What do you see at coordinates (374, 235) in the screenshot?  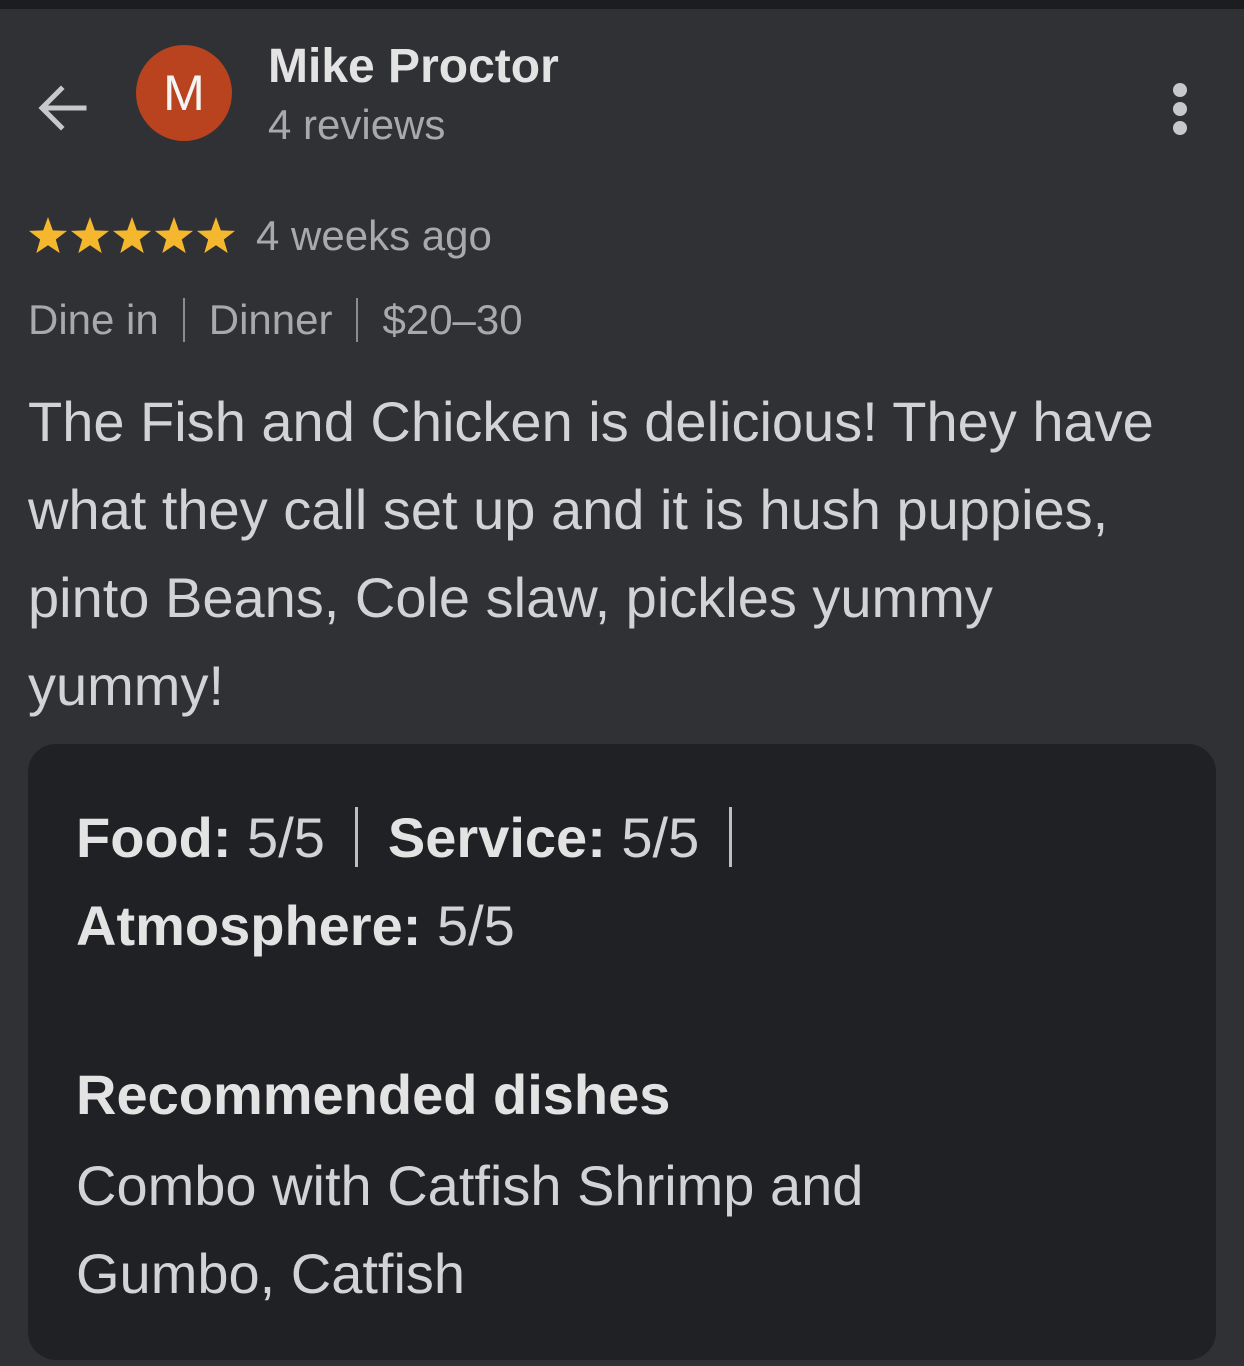 I see `review-date: 4 weeks ago` at bounding box center [374, 235].